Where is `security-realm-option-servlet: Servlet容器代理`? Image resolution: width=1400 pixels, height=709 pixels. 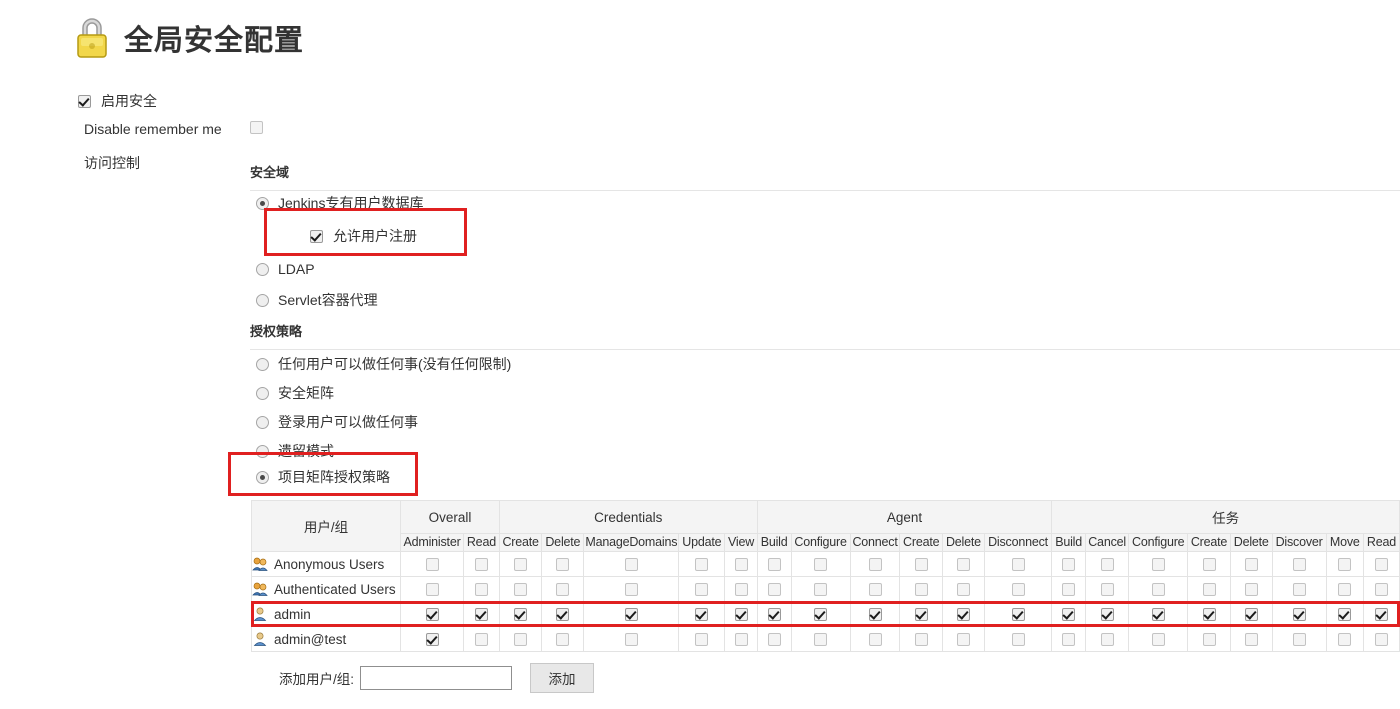
security-realm-option-servlet: Servlet容器代理 is located at coordinates (317, 300).